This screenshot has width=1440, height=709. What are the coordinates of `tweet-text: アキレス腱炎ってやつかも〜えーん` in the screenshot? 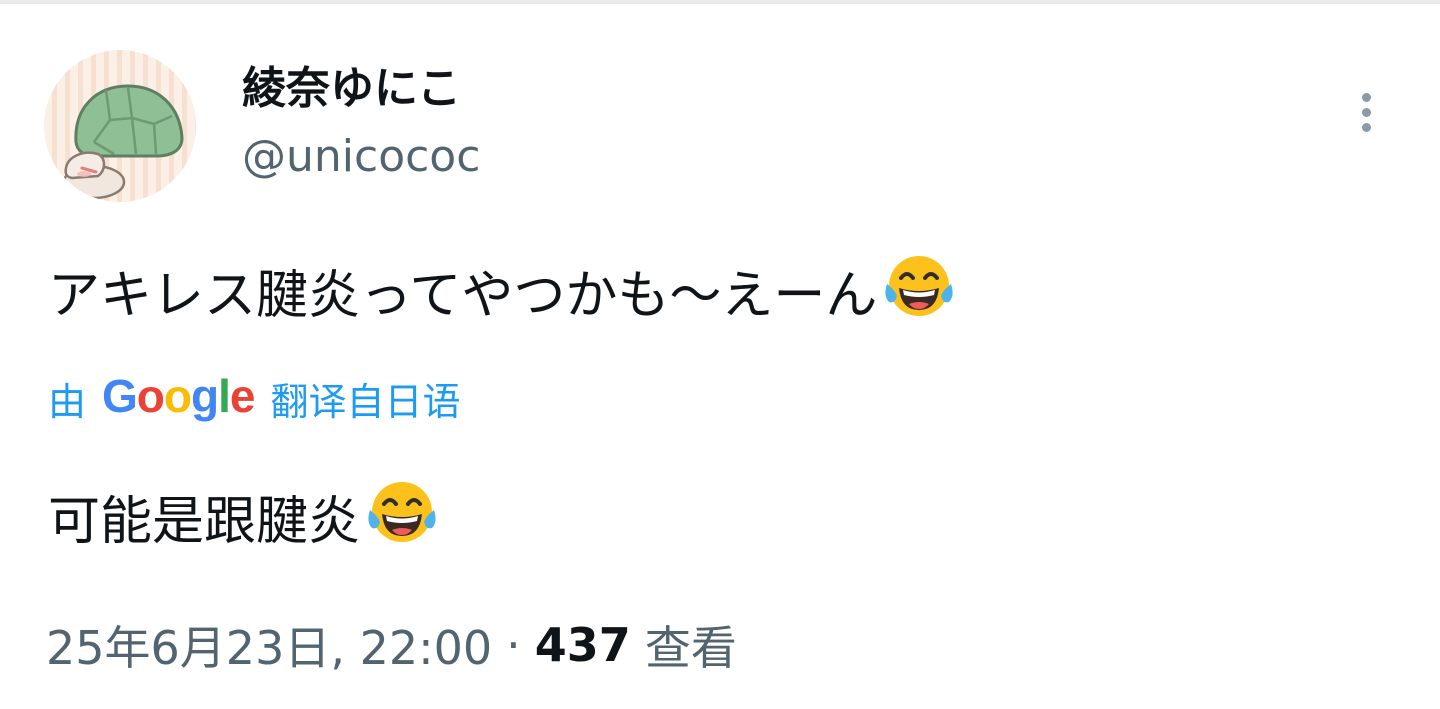 It's located at (502, 295).